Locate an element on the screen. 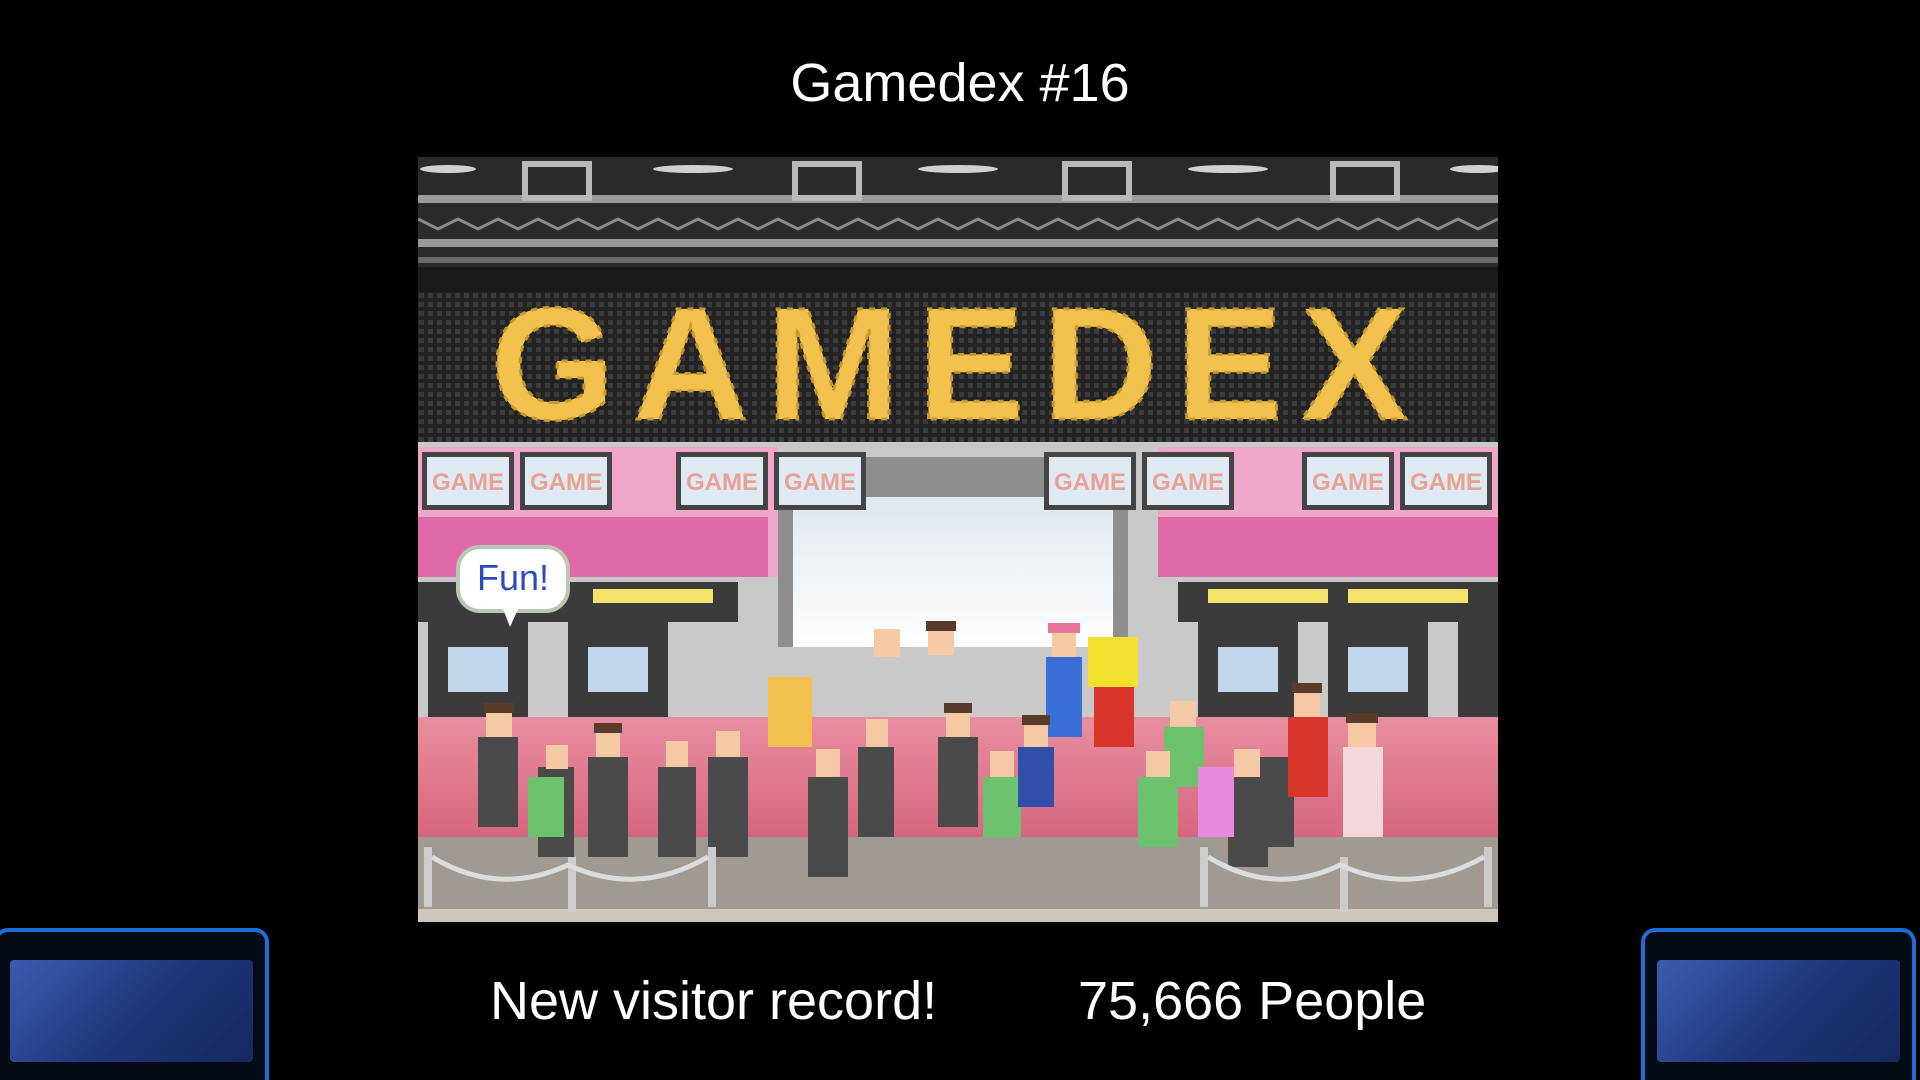 This screenshot has width=1920, height=1080. left-nav-button is located at coordinates (134, 1004).